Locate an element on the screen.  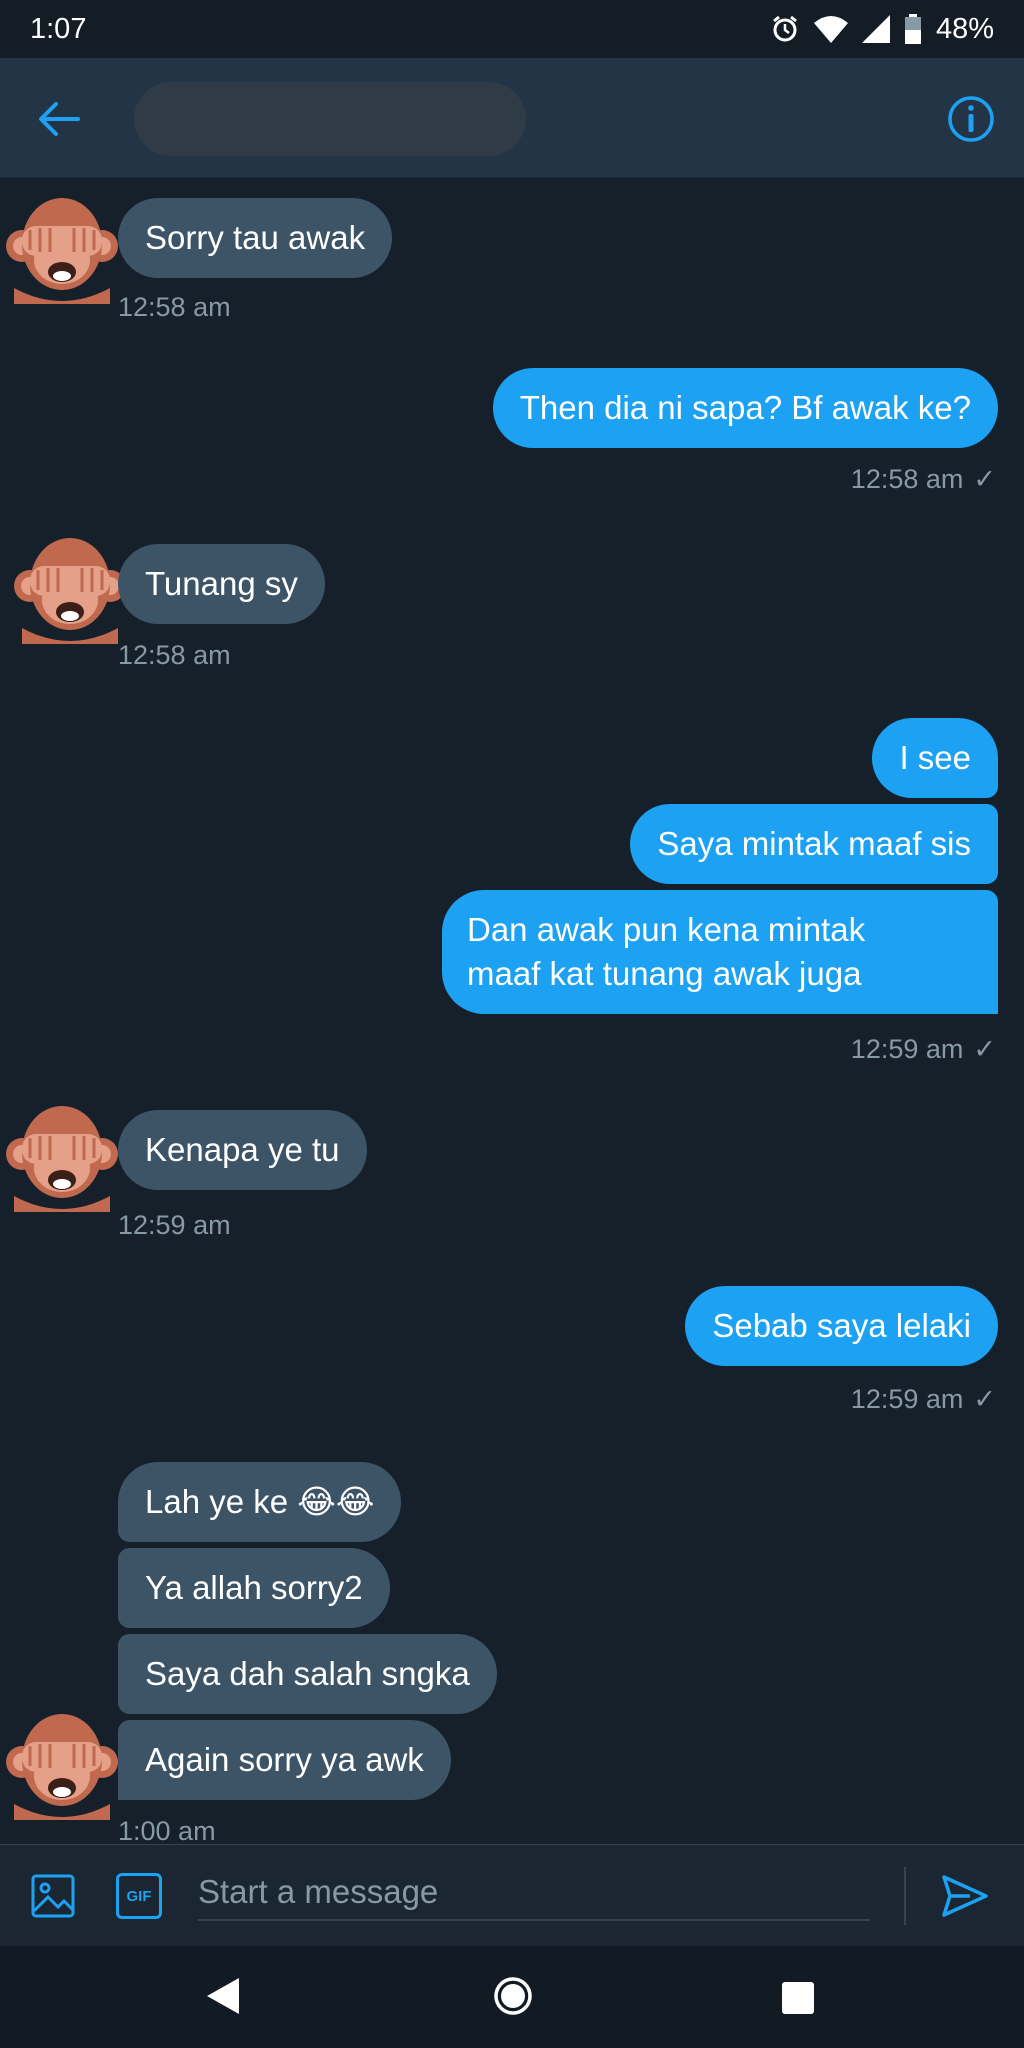
message-line: maaf kat tunang awak juga is located at coordinates (664, 973).